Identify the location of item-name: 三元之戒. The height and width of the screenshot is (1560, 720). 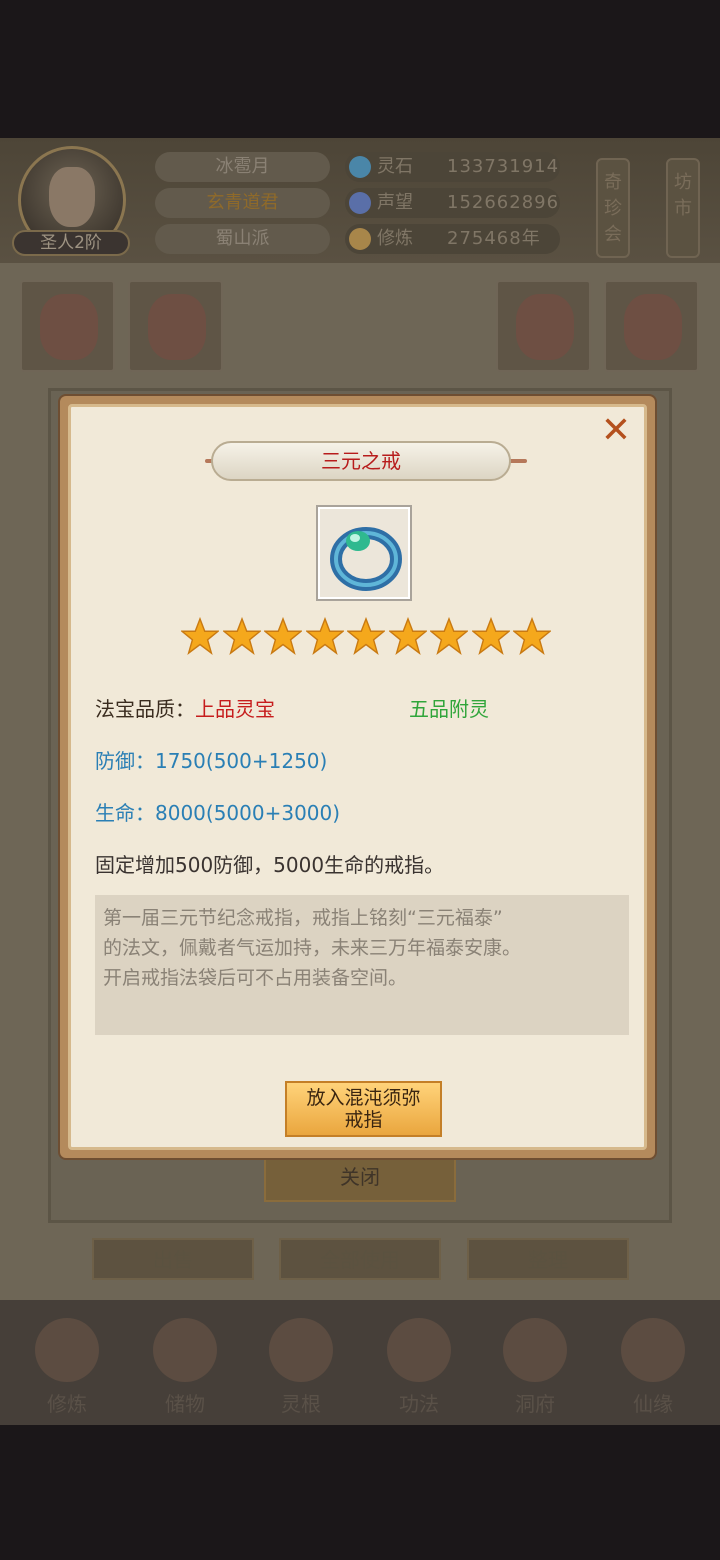
(361, 461).